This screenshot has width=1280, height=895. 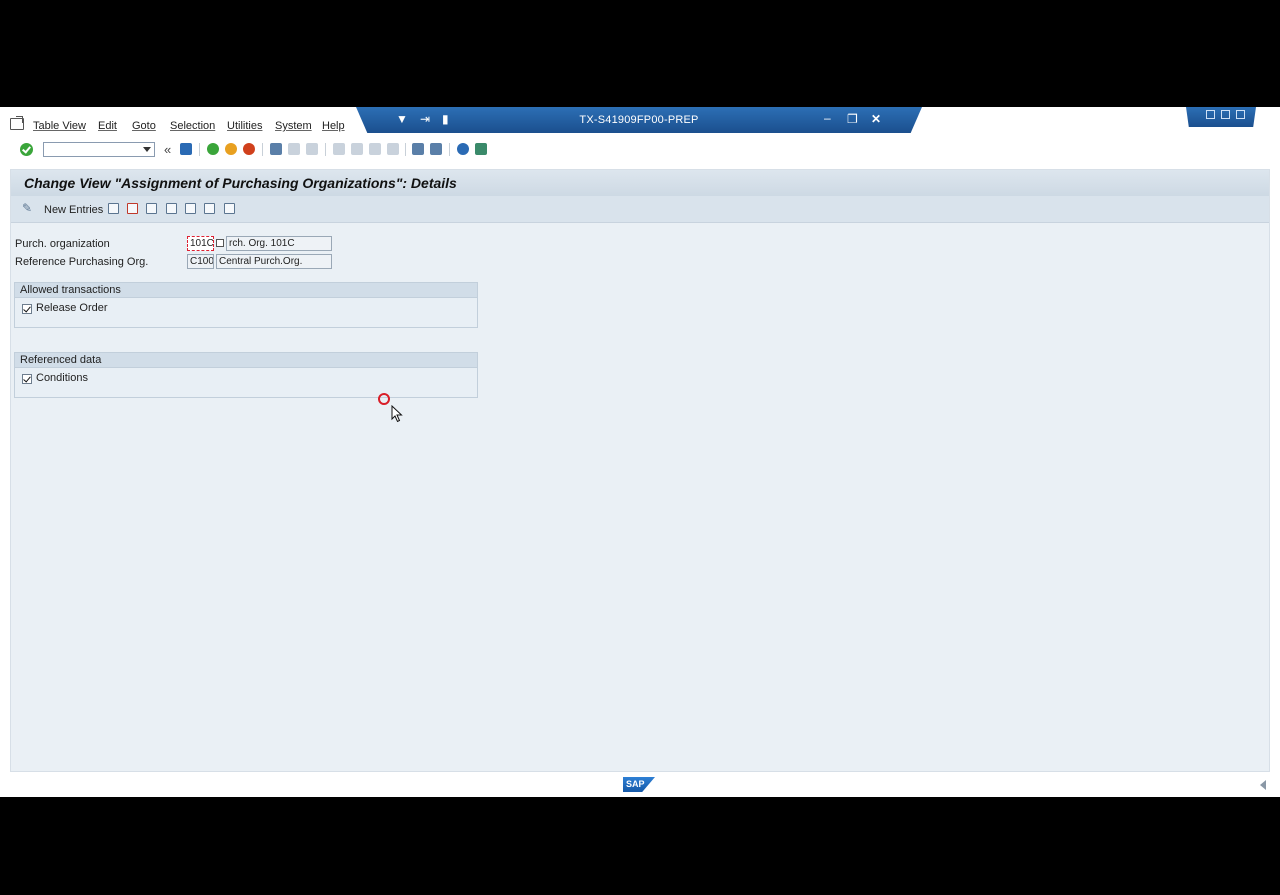 What do you see at coordinates (333, 126) in the screenshot?
I see `menu-help: Help` at bounding box center [333, 126].